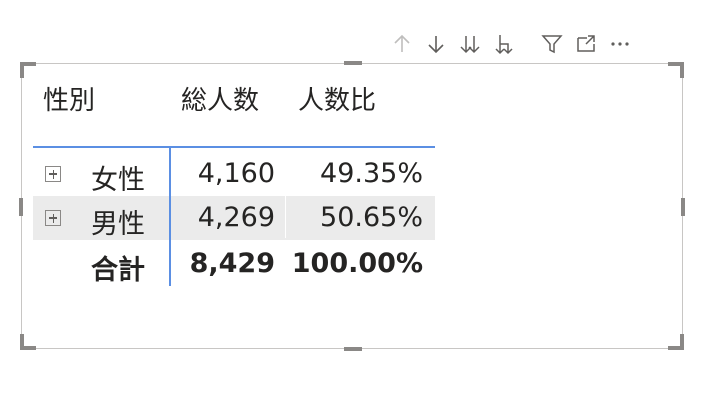 The image size is (706, 417). I want to click on filter-icon, so click(552, 44).